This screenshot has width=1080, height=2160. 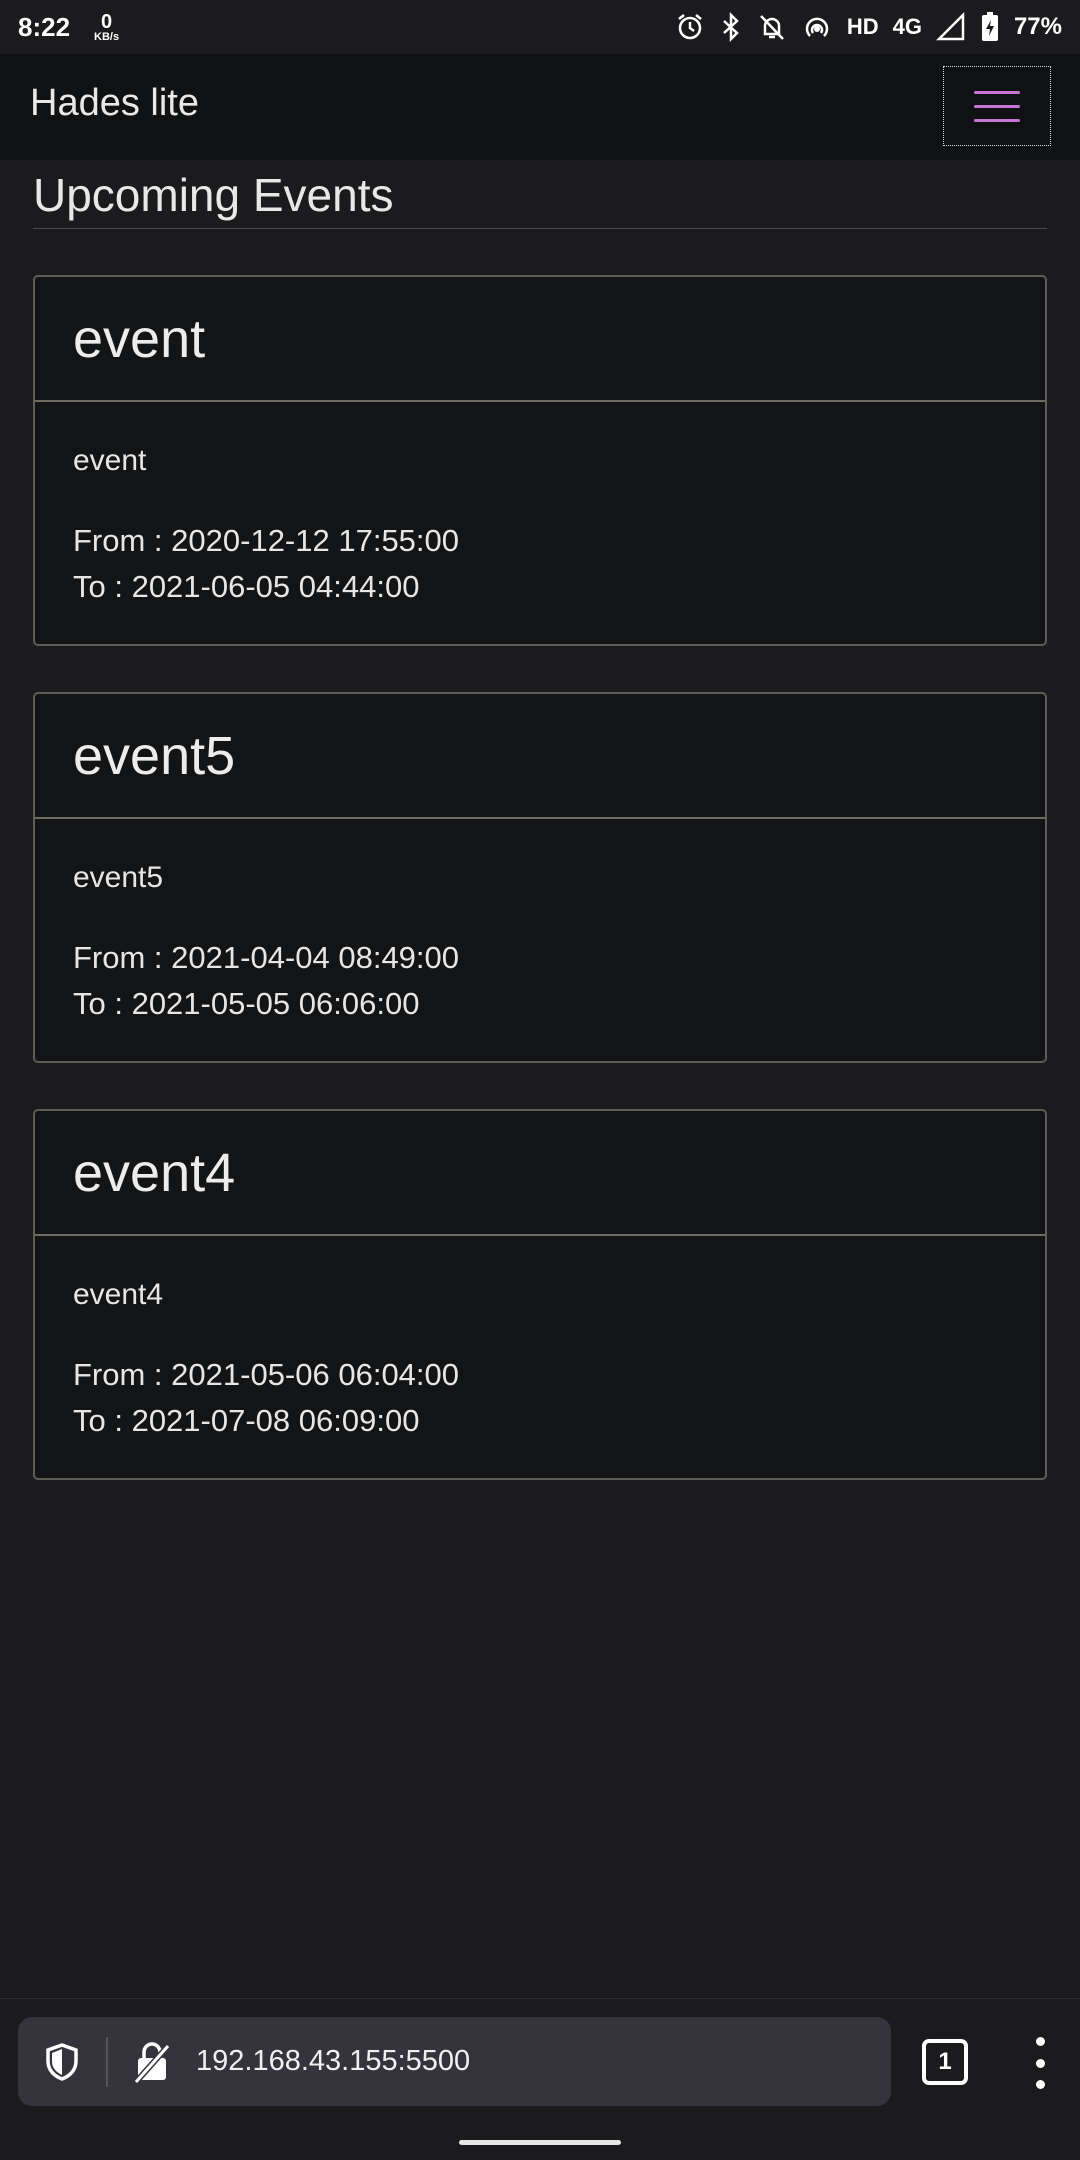 What do you see at coordinates (118, 1294) in the screenshot?
I see `event-description: event4` at bounding box center [118, 1294].